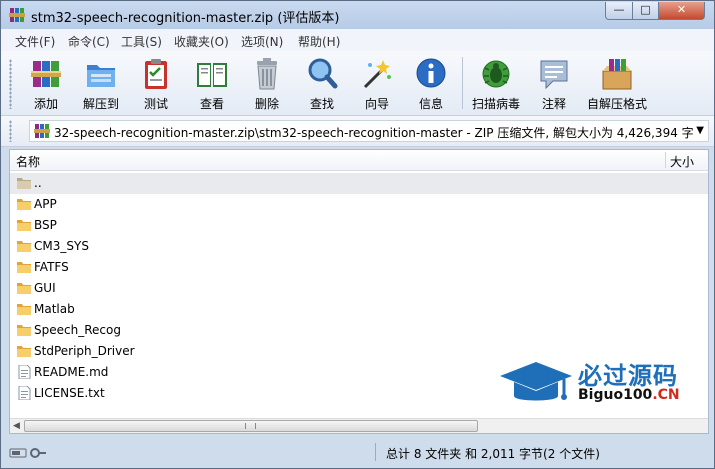 The height and width of the screenshot is (469, 715). I want to click on delete-button: 删除, so click(267, 84).